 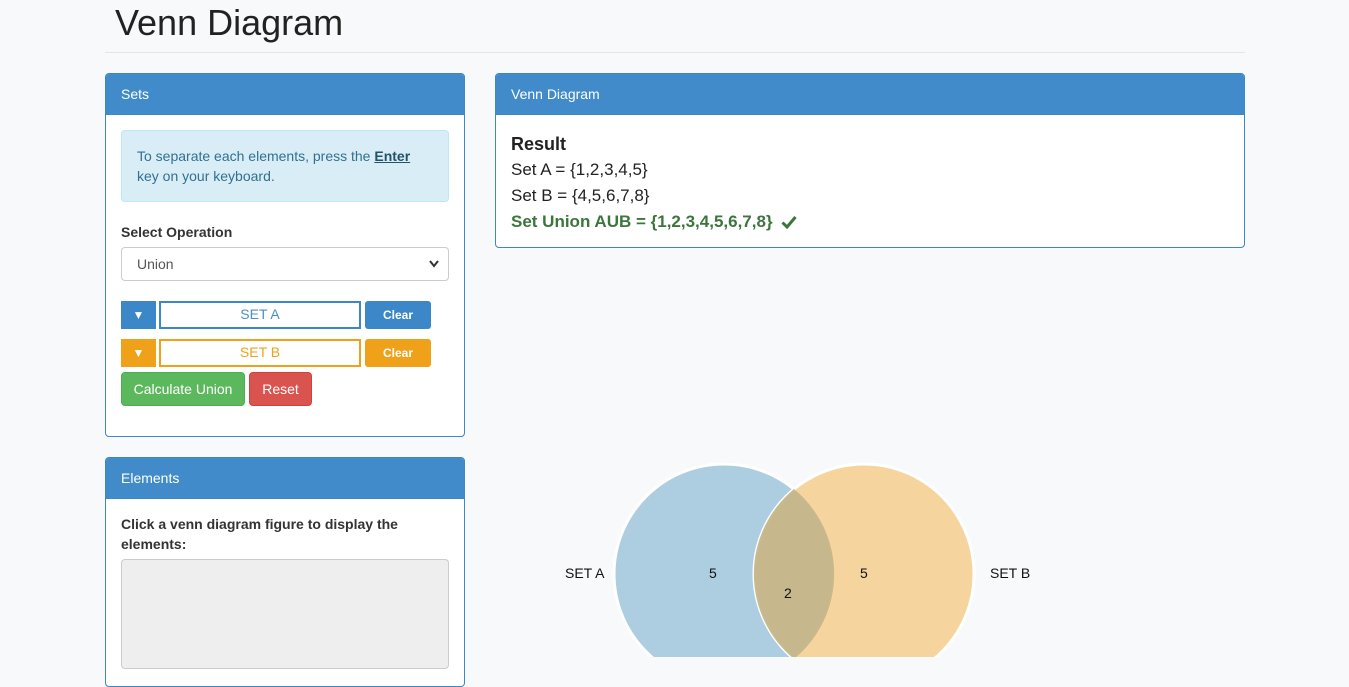 I want to click on set-b-clear-button: Clear, so click(x=398, y=353).